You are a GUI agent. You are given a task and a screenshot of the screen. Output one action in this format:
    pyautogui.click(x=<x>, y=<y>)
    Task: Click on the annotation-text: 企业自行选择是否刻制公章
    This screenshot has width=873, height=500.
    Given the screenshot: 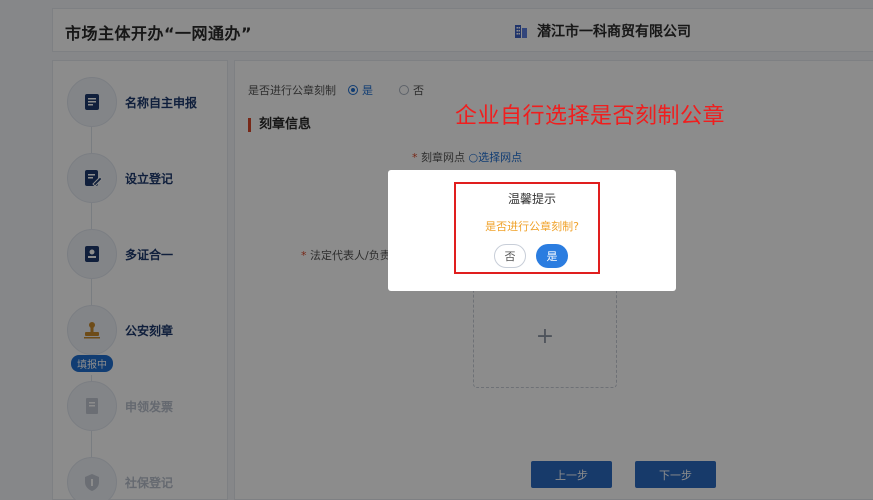 What is the action you would take?
    pyautogui.click(x=590, y=116)
    